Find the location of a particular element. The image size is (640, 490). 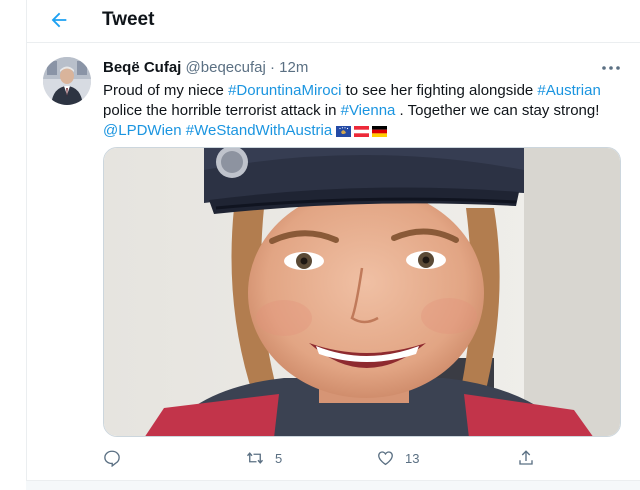

reply-icon is located at coordinates (112, 458).